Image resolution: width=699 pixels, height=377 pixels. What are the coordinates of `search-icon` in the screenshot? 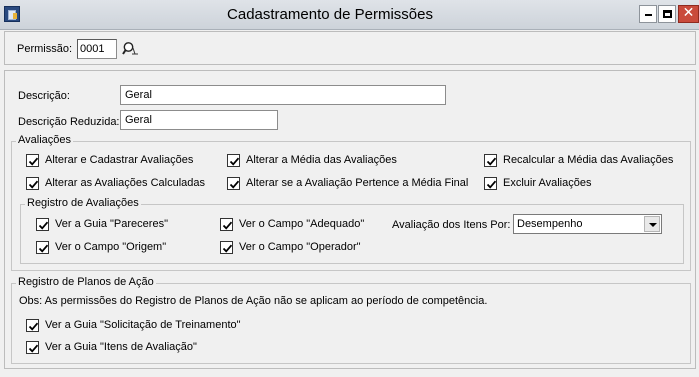 It's located at (131, 49).